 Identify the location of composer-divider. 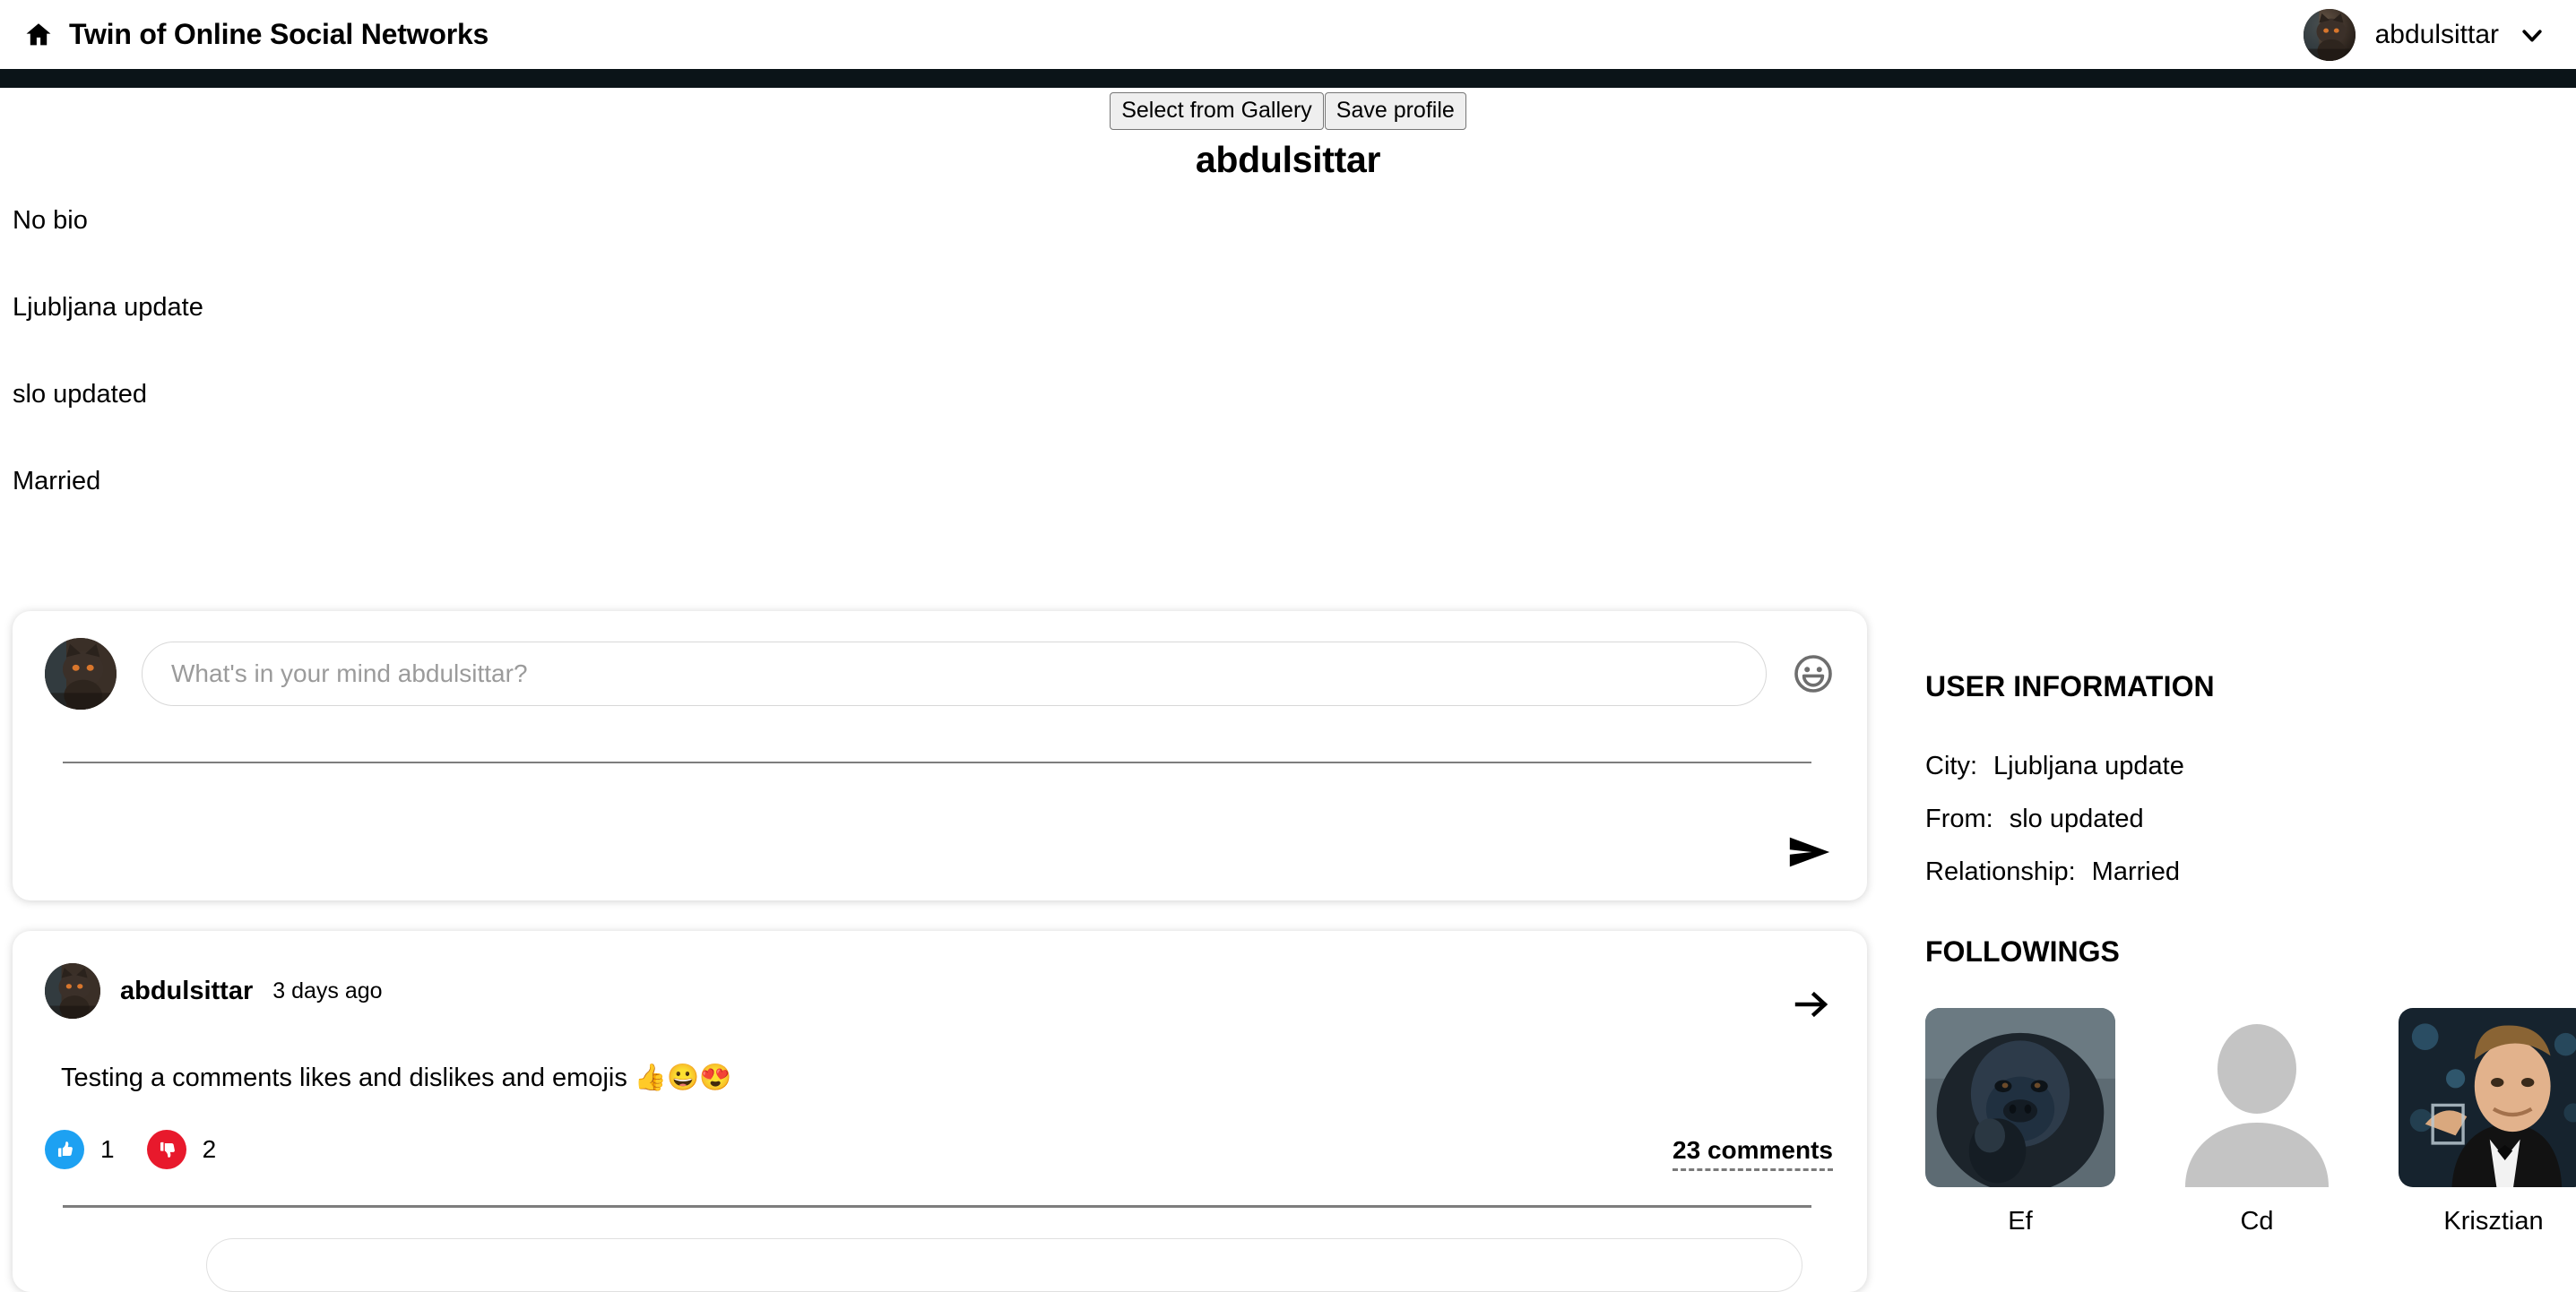
(937, 762).